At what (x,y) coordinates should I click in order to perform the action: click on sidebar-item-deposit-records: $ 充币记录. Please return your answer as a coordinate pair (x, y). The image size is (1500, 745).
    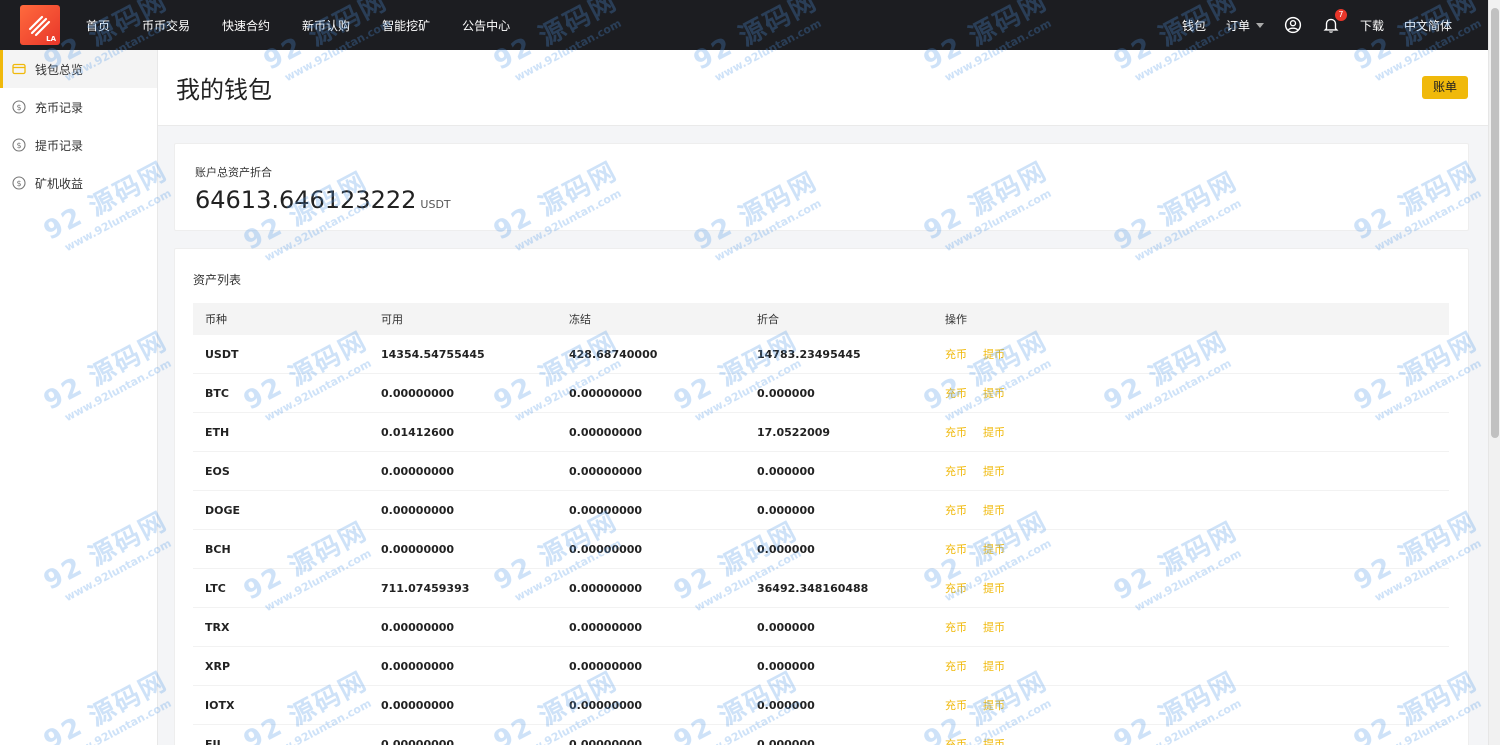
    Looking at the image, I should click on (78, 107).